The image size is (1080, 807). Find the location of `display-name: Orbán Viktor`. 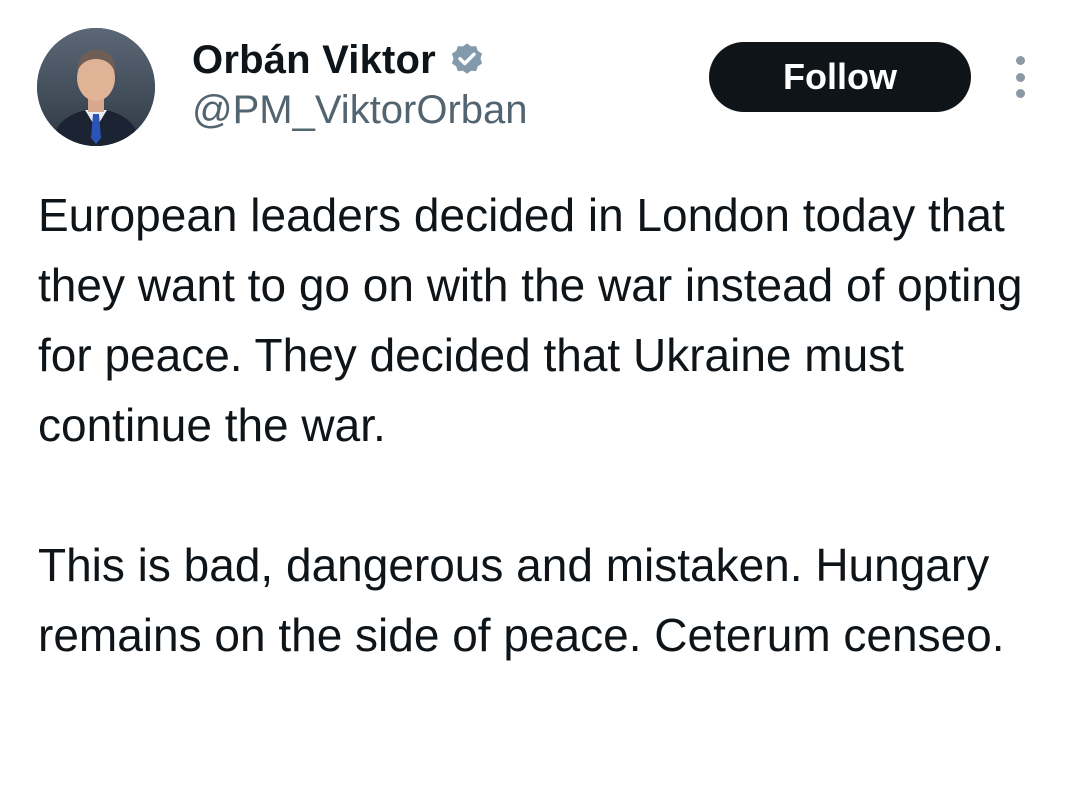

display-name: Orbán Viktor is located at coordinates (314, 60).